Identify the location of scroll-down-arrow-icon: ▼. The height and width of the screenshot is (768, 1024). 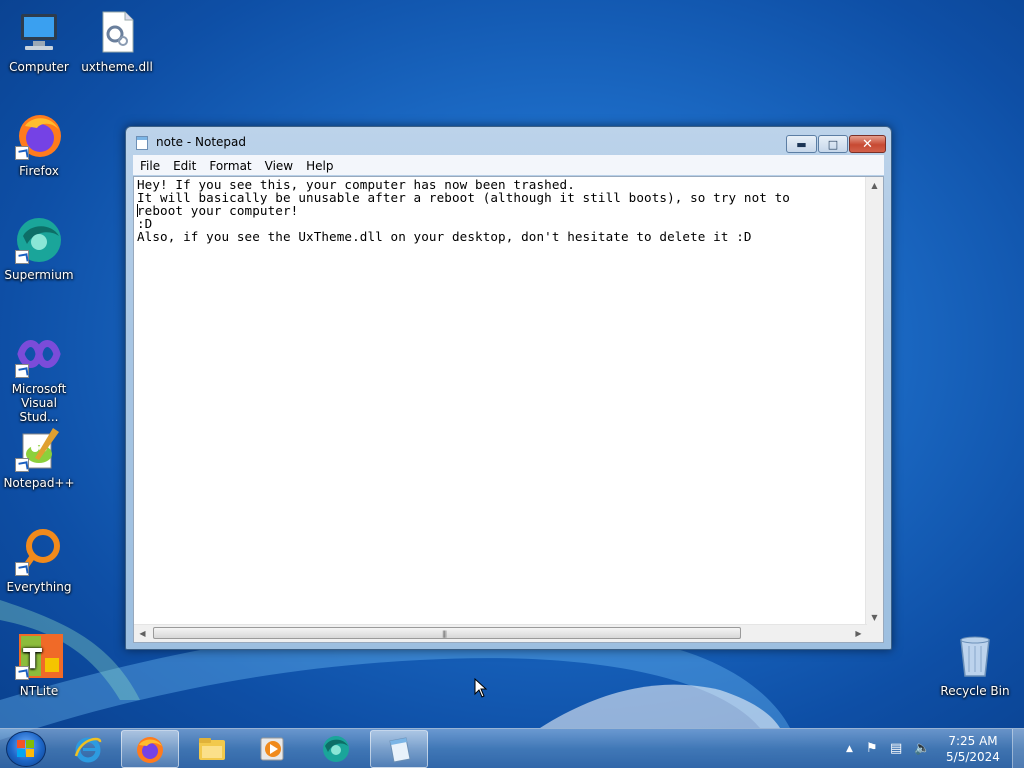
(874, 617).